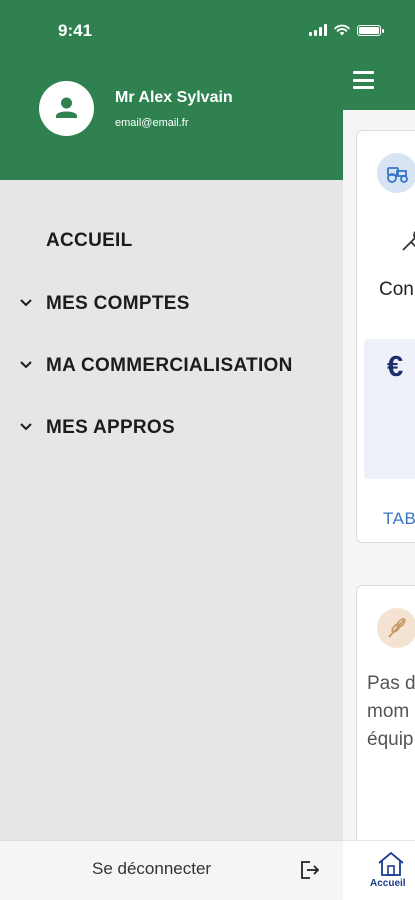 This screenshot has height=900, width=415. Describe the element at coordinates (174, 97) in the screenshot. I see `user-name: Mr Alex Sylvain` at that location.